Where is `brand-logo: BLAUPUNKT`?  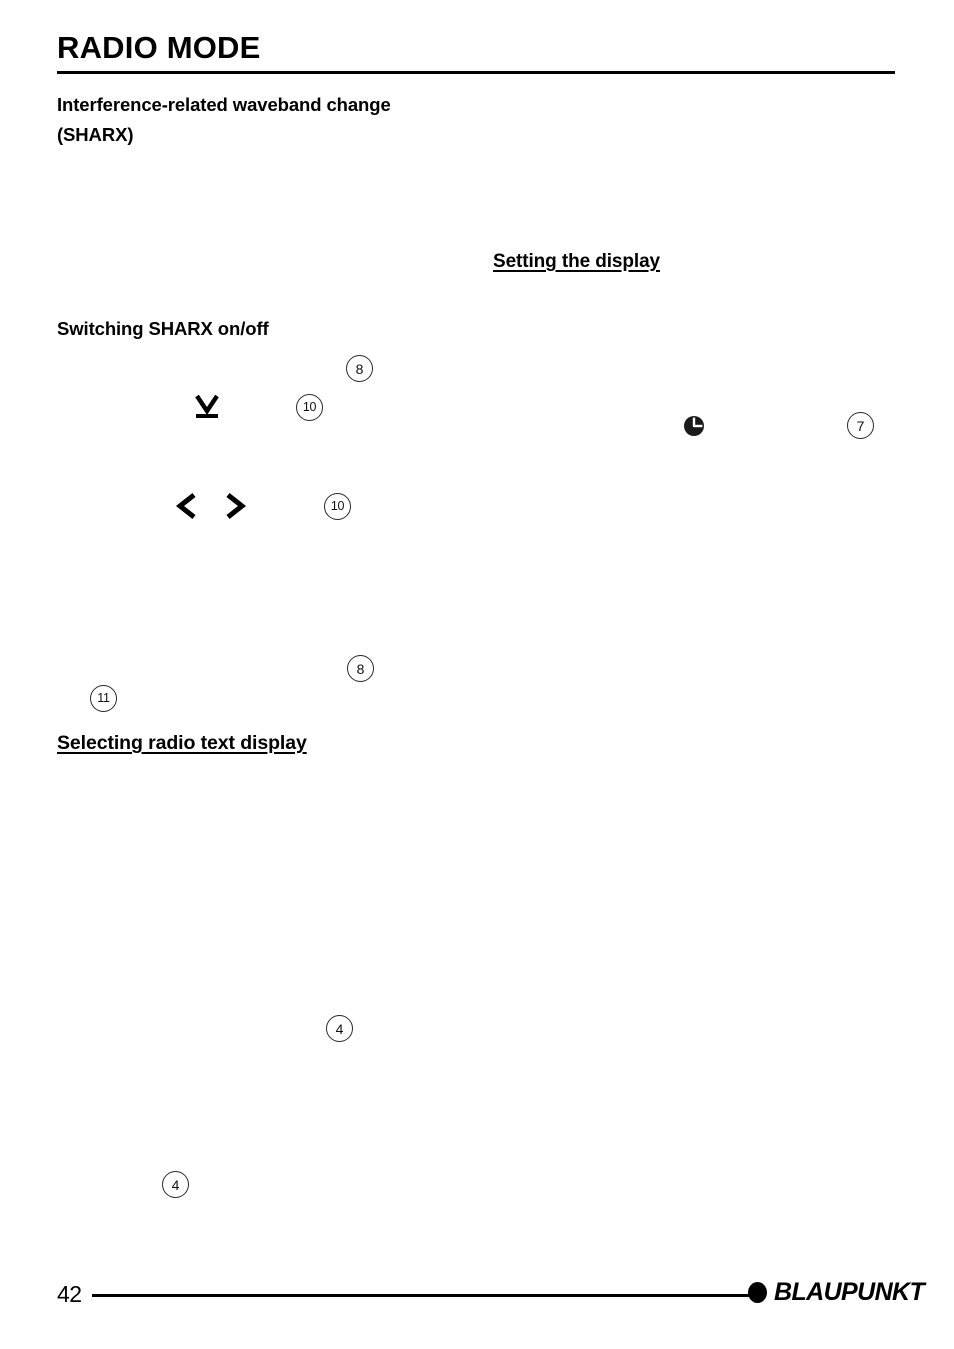
brand-logo: BLAUPUNKT is located at coordinates (836, 1292).